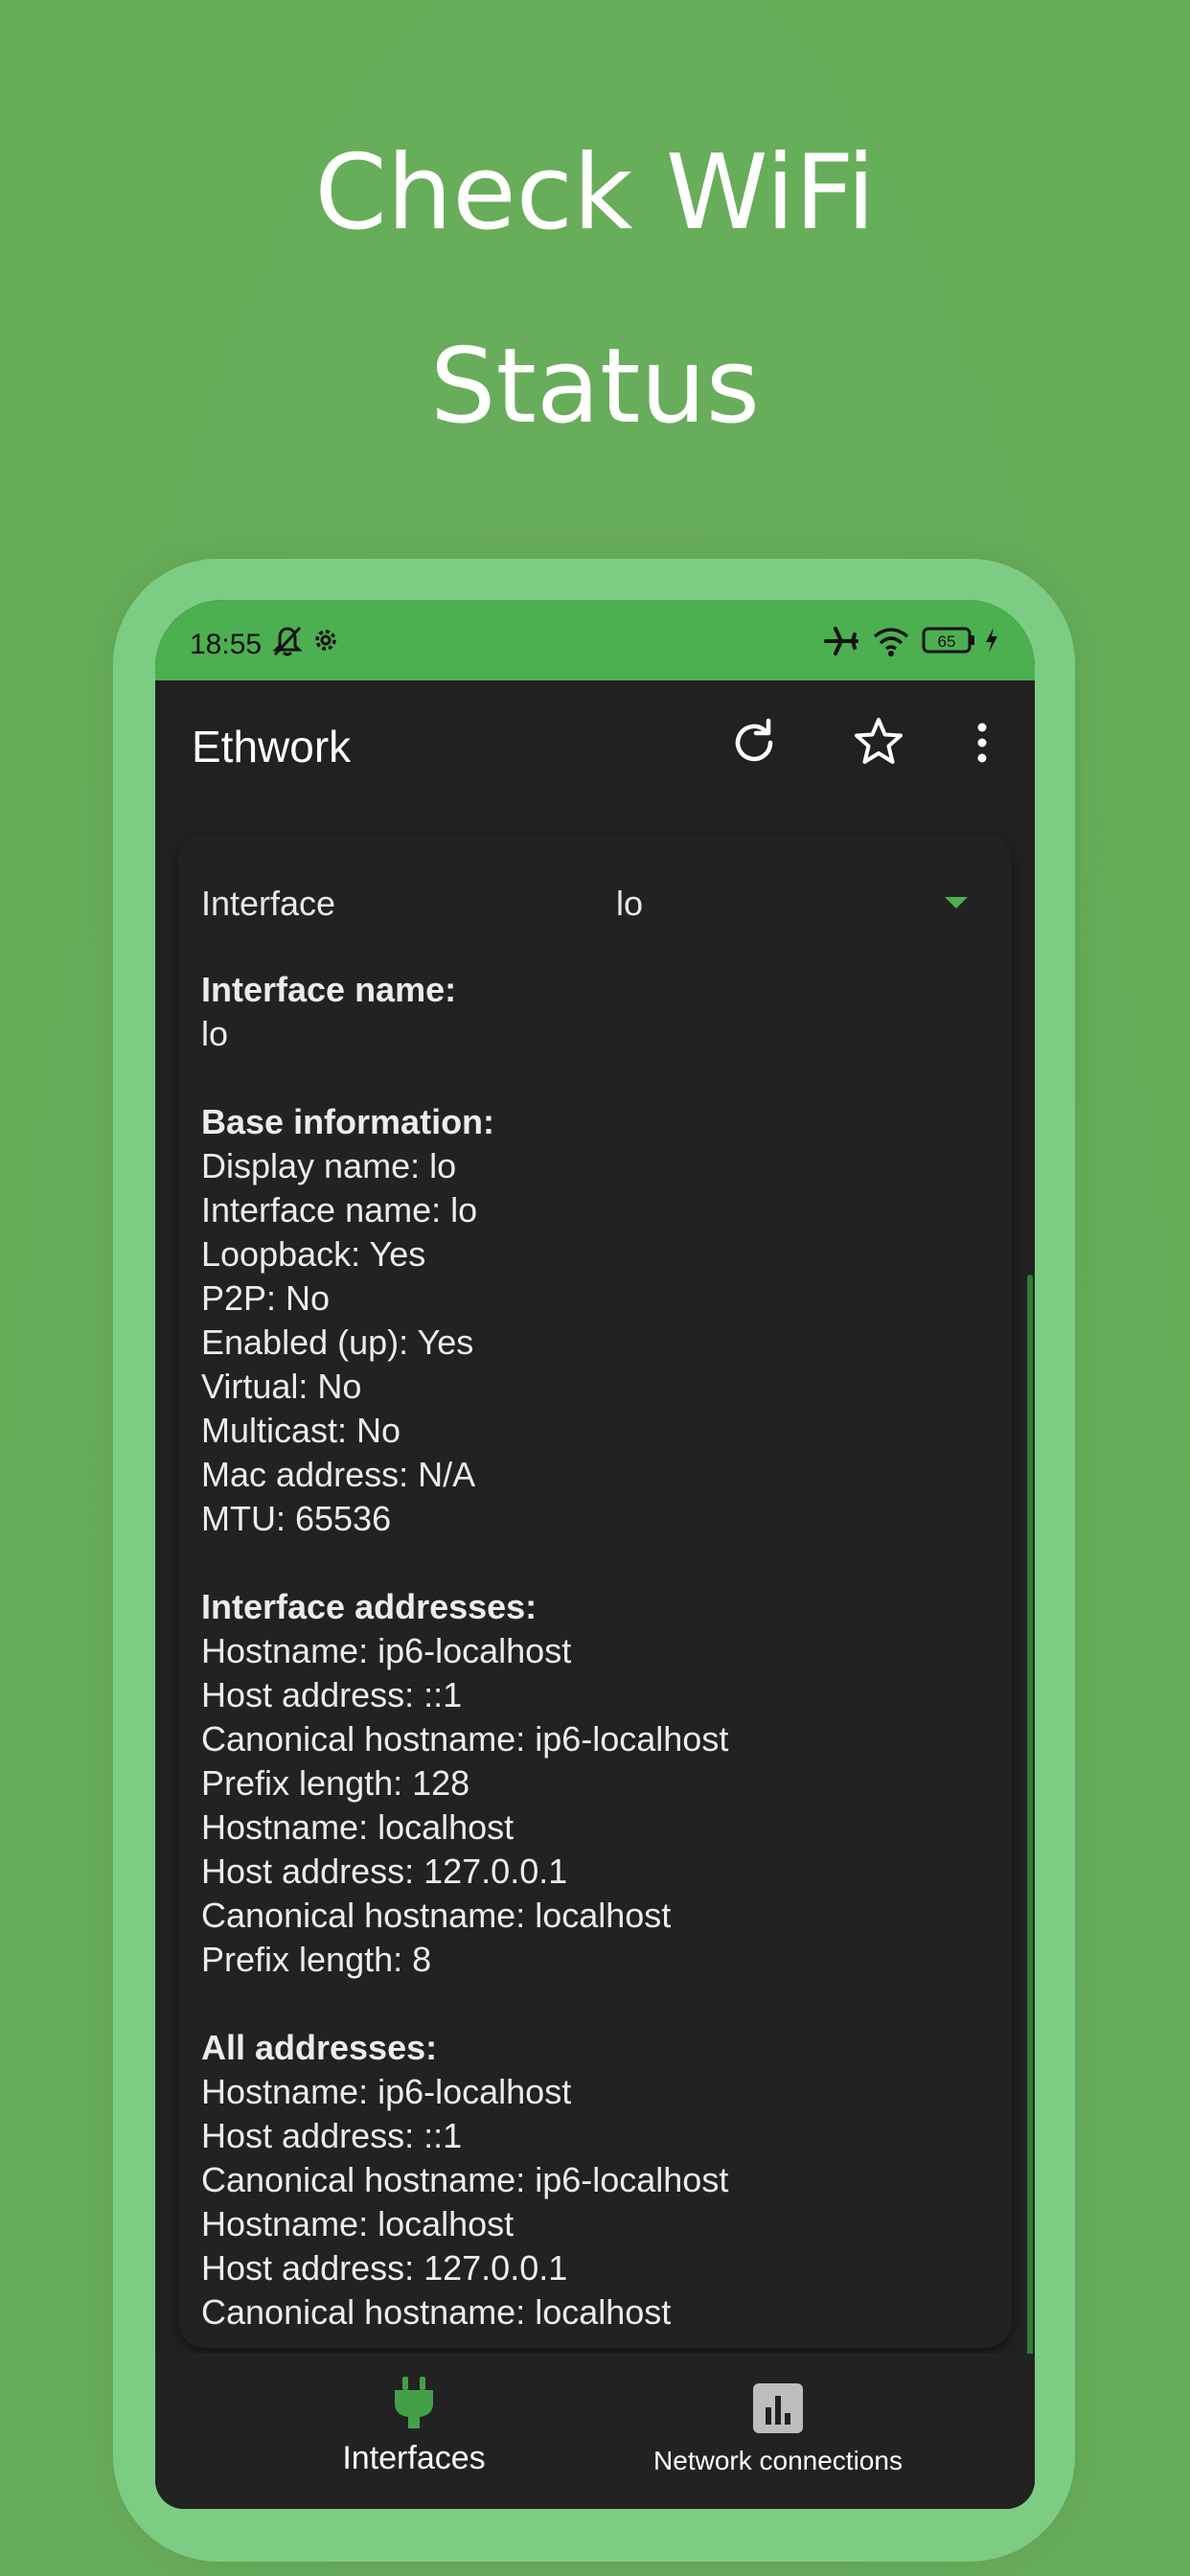 The width and height of the screenshot is (1190, 2576). I want to click on info-line: Prefix length: 128, so click(335, 1783).